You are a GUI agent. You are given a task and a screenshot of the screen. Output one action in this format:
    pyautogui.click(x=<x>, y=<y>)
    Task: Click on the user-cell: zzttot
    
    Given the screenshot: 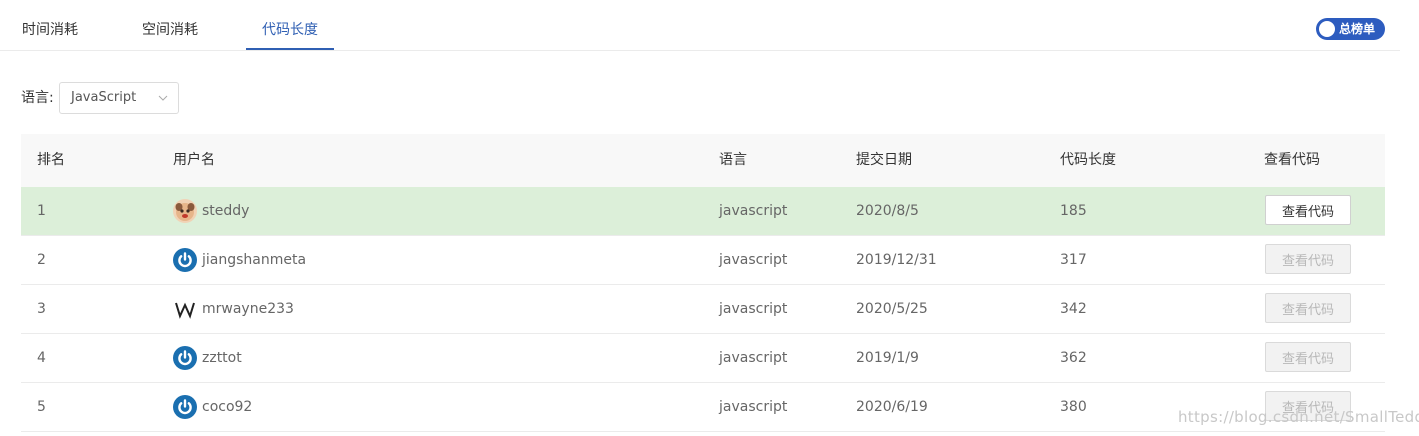 What is the action you would take?
    pyautogui.click(x=207, y=358)
    